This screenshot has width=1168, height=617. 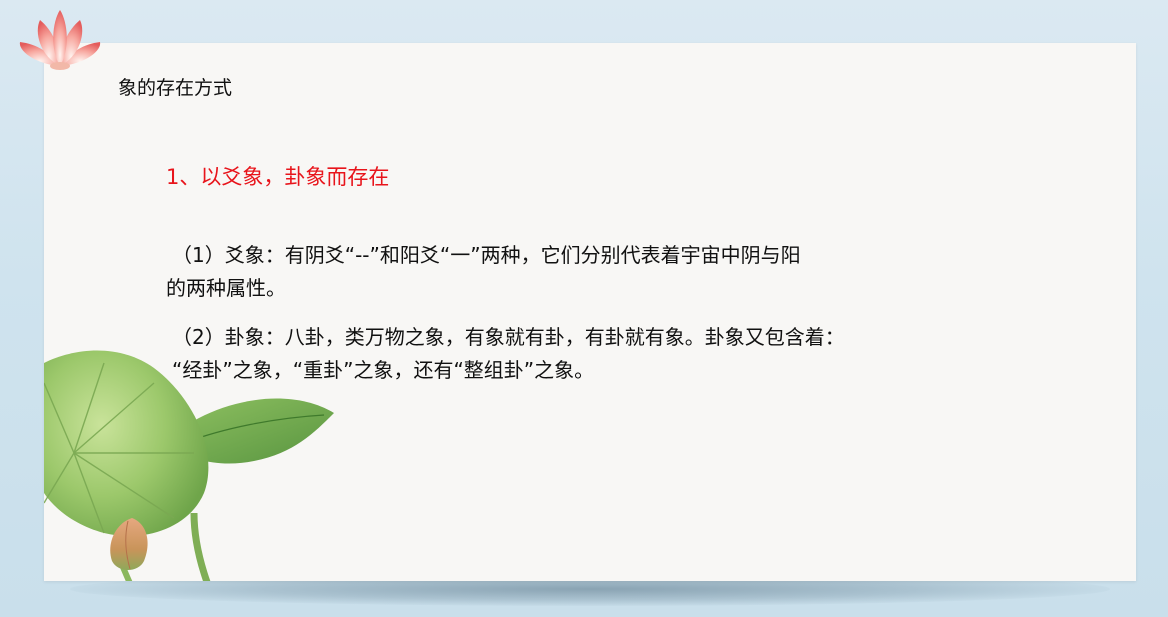 What do you see at coordinates (278, 177) in the screenshot?
I see `section-heading: 1、以爻象，卦象而存在` at bounding box center [278, 177].